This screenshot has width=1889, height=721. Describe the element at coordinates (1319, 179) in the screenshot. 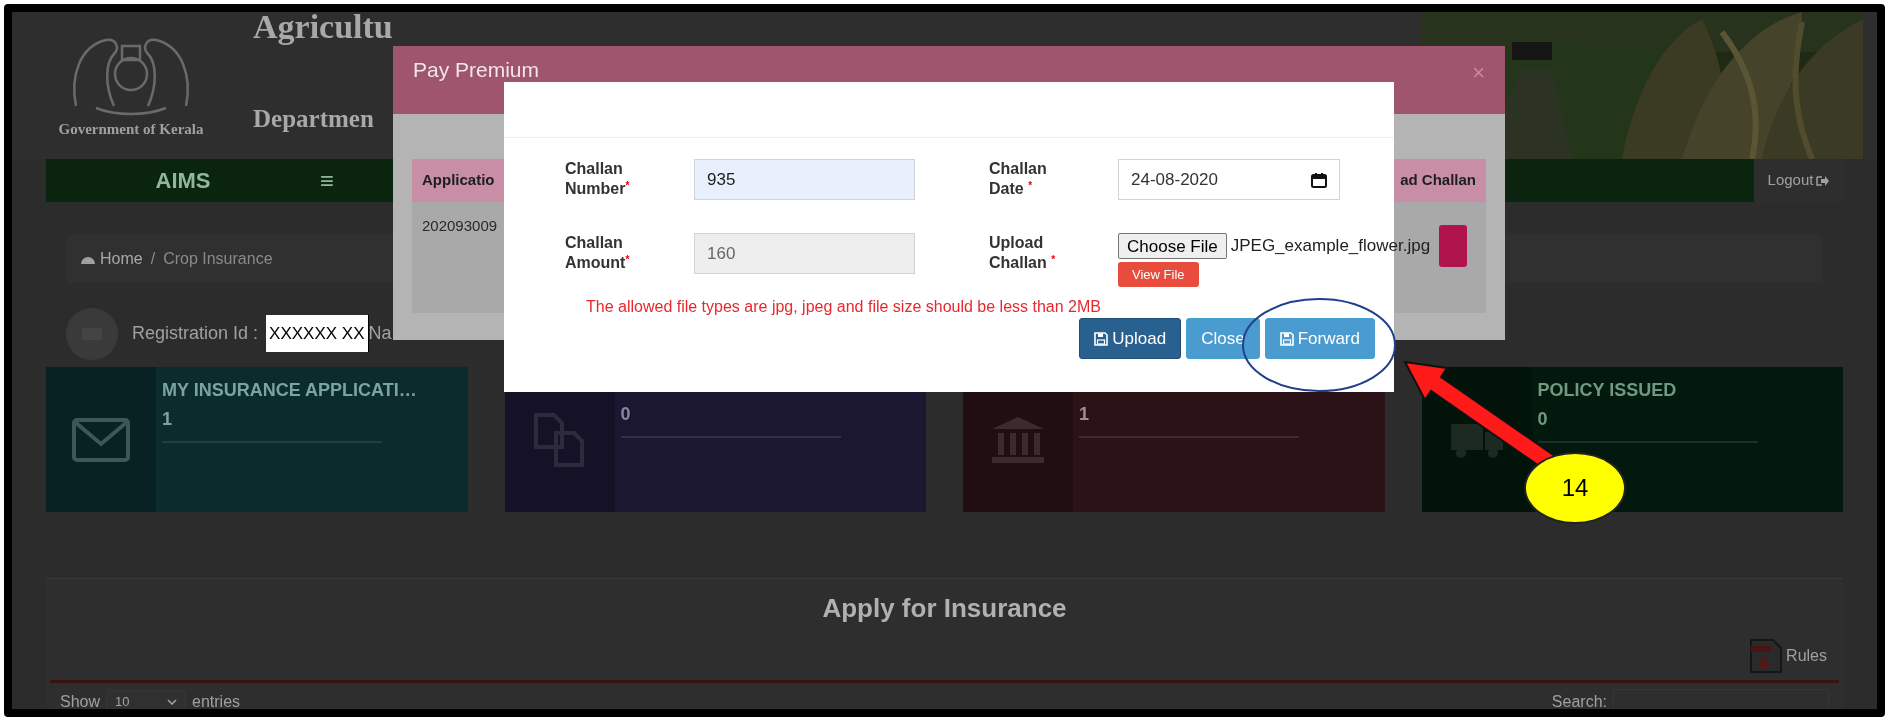

I see `calendar-icon` at that location.